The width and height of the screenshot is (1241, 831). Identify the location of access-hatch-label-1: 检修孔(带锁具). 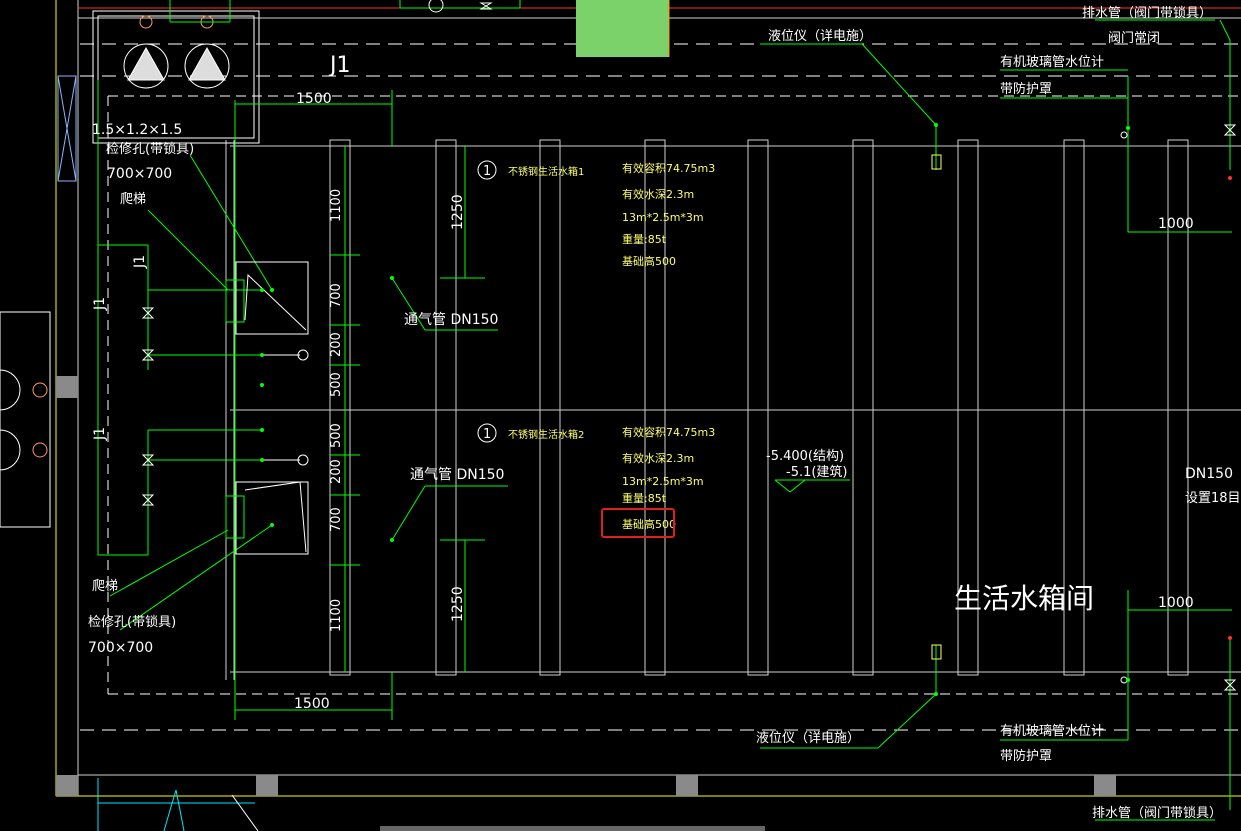
(150, 149).